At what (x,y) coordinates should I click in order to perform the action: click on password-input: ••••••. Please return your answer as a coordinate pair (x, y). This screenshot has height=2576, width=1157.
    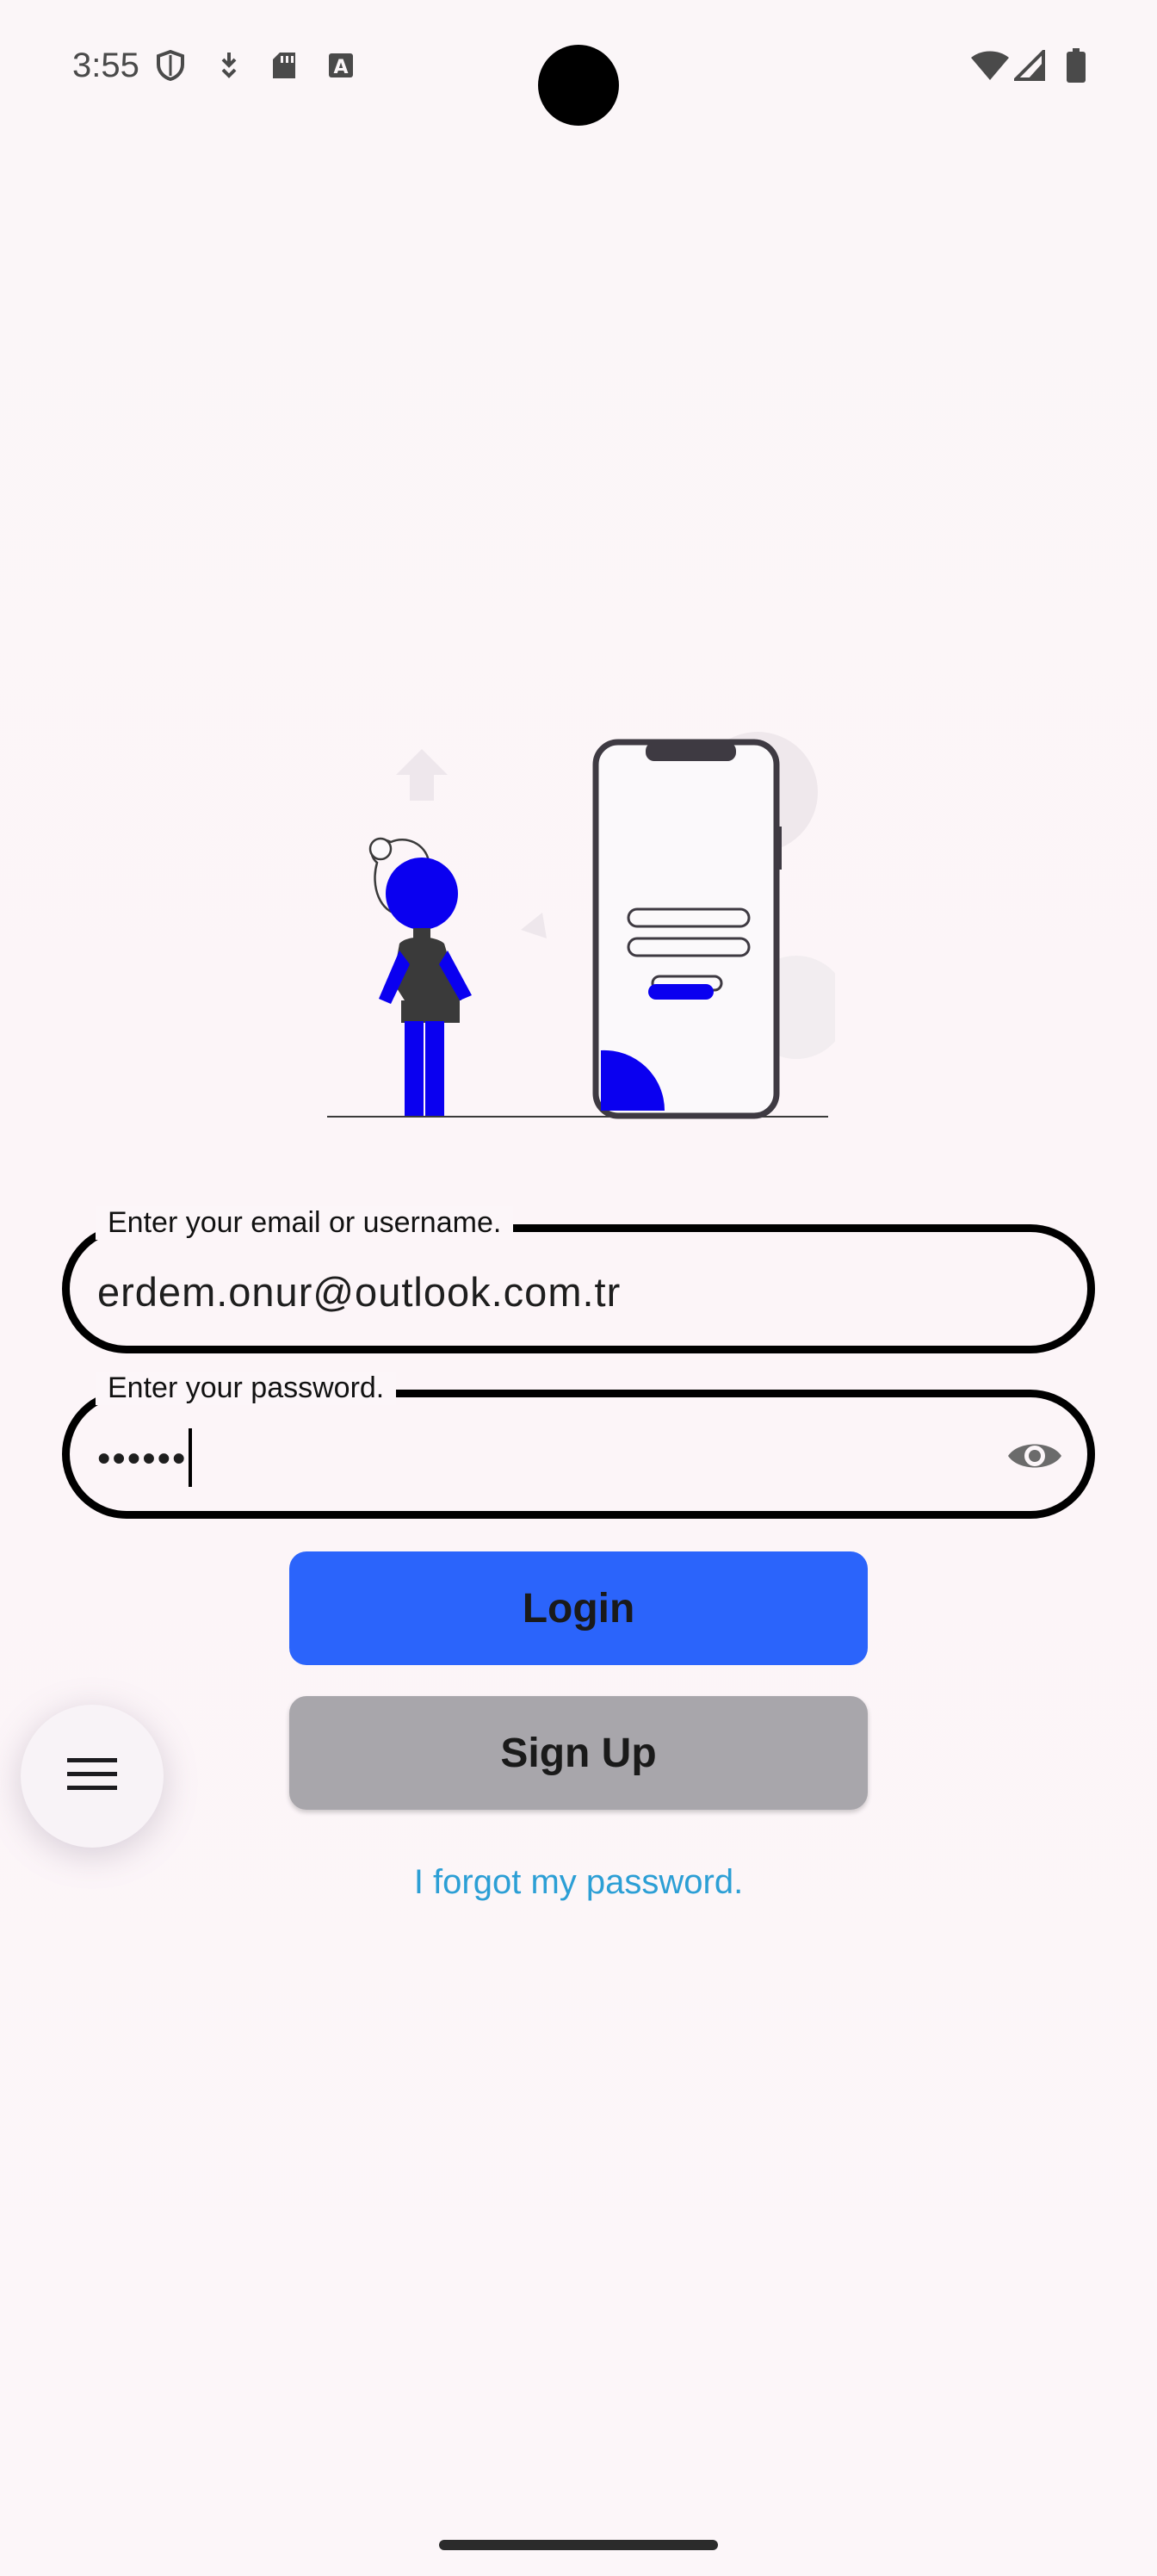
    Looking at the image, I should click on (145, 1459).